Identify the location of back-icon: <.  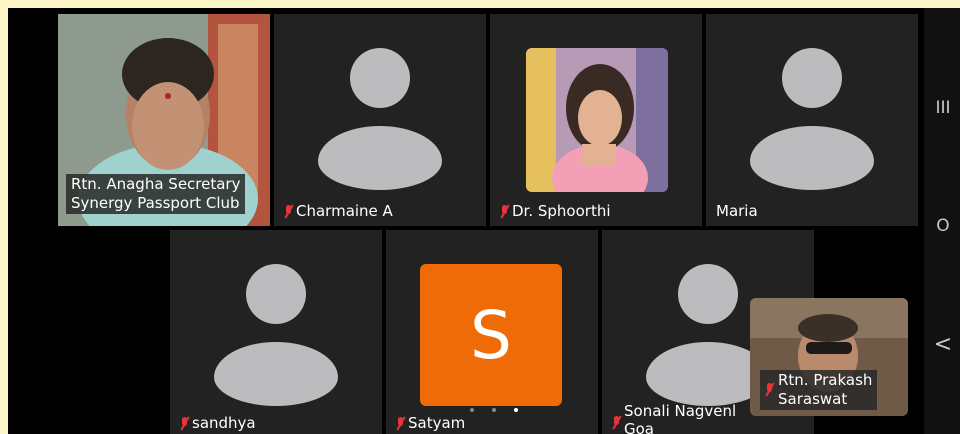
(943, 344).